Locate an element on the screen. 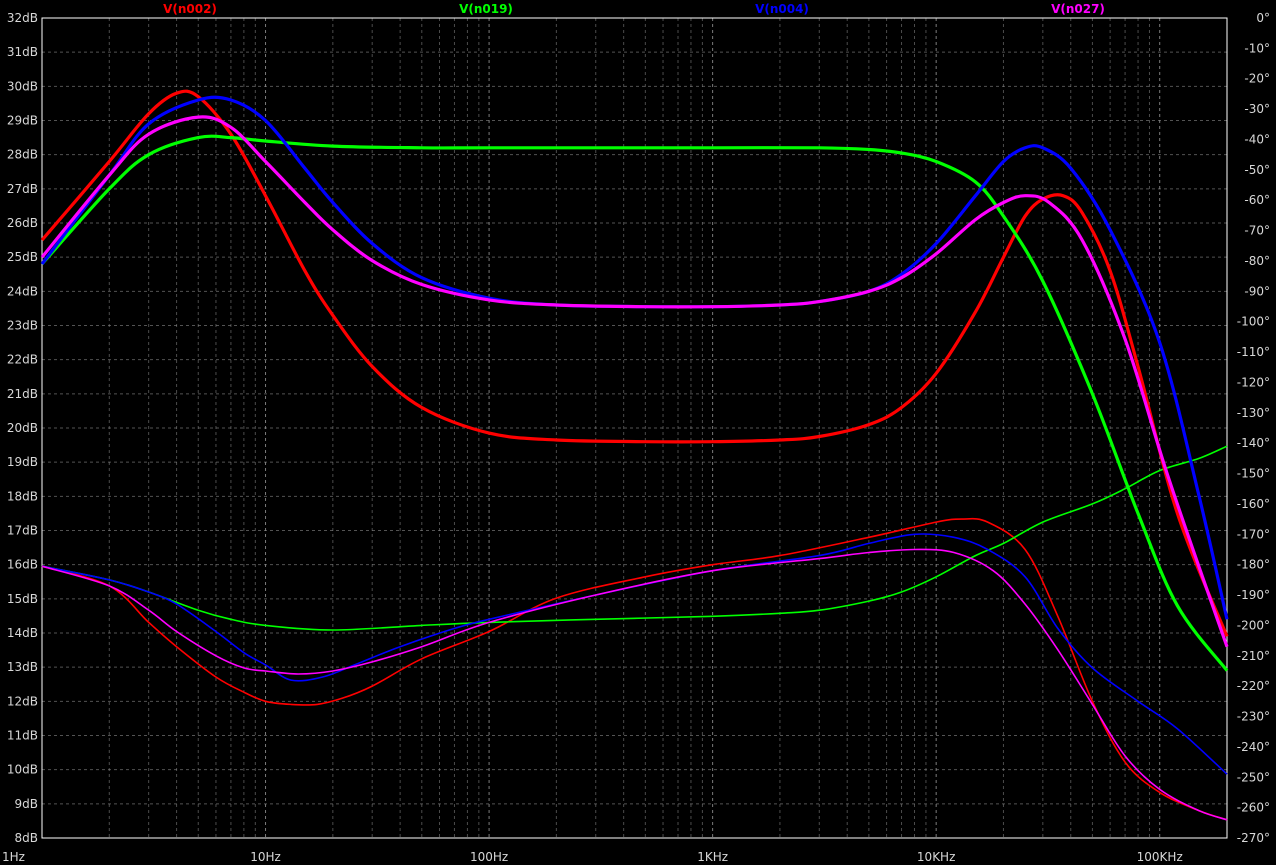 This screenshot has height=865, width=1276. x-tick-label: 100KHz is located at coordinates (1160, 857).